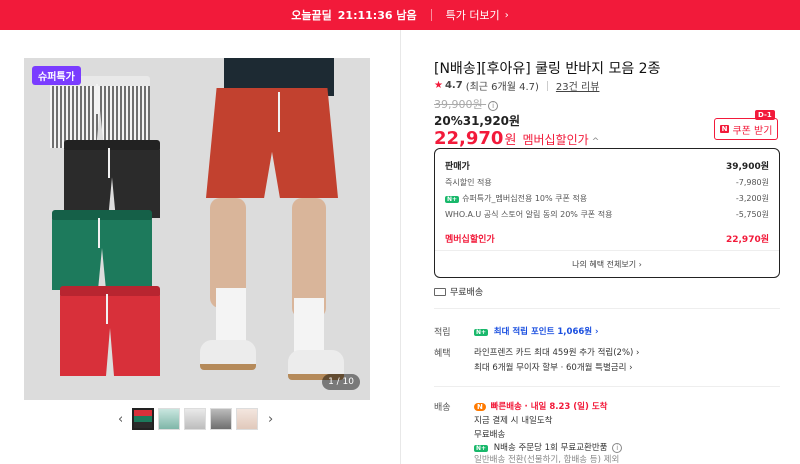 This screenshot has height=464, width=800. Describe the element at coordinates (547, 85) in the screenshot. I see `rating-divider` at that location.